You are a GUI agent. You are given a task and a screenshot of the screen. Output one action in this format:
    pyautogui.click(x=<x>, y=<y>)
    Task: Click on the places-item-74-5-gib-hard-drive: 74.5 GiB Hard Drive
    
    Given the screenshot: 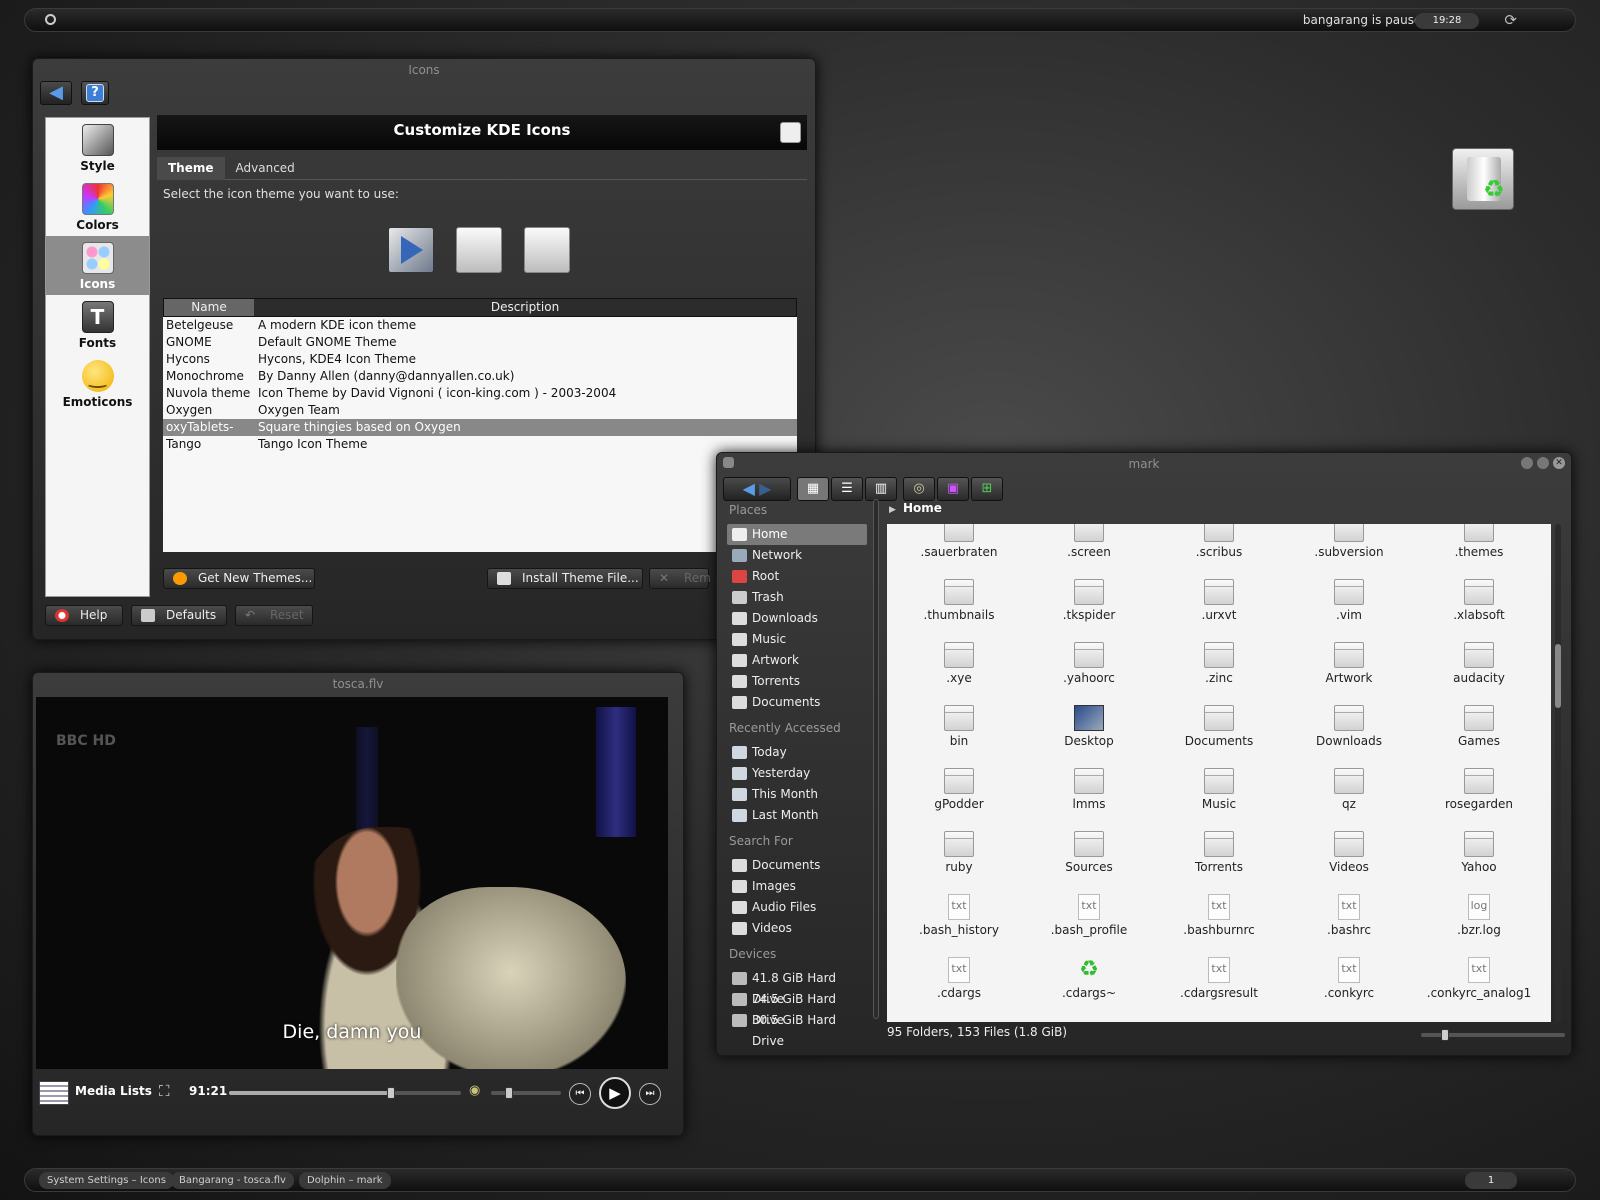 What is the action you would take?
    pyautogui.click(x=797, y=1008)
    